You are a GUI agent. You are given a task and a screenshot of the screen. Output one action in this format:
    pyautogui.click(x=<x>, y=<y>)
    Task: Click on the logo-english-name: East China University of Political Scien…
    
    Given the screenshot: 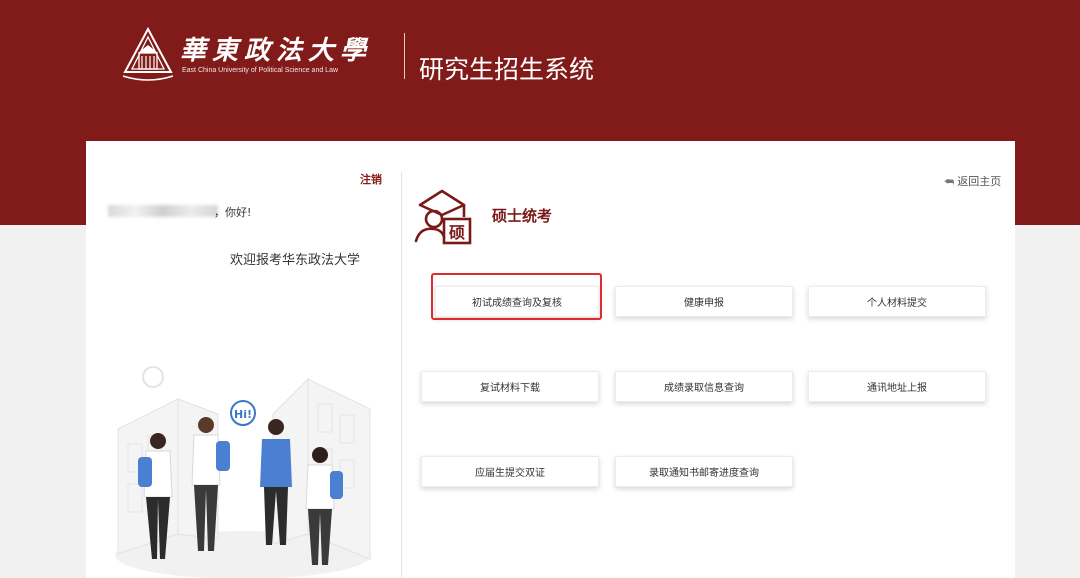 What is the action you would take?
    pyautogui.click(x=260, y=70)
    